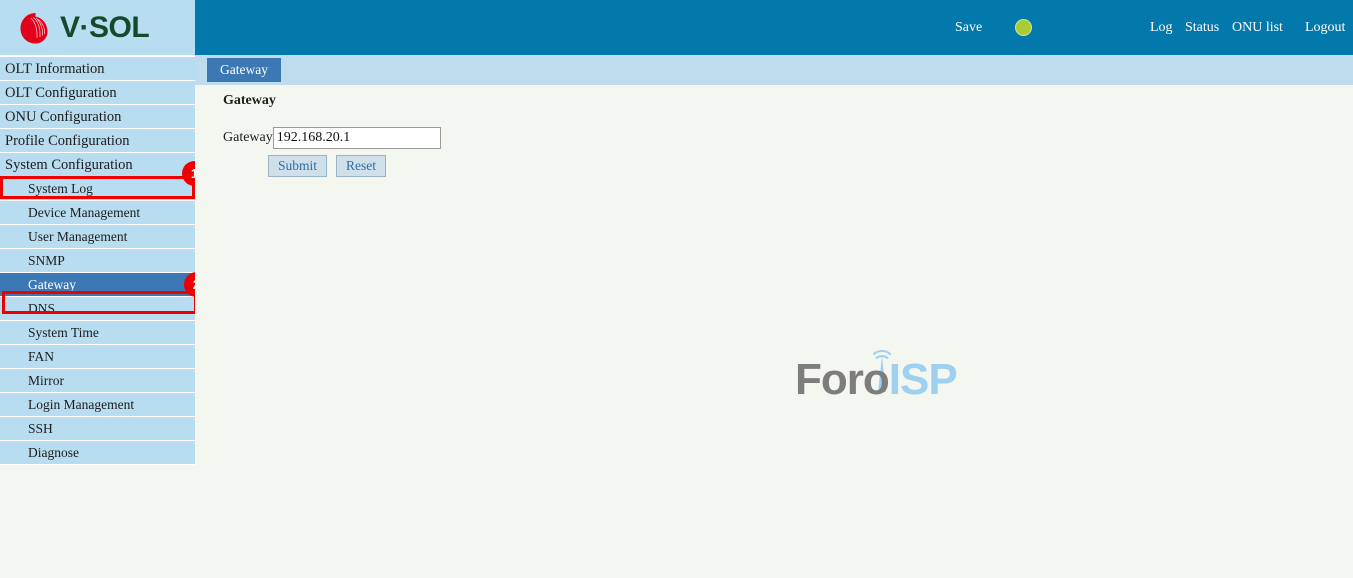 Image resolution: width=1353 pixels, height=578 pixels. What do you see at coordinates (244, 70) in the screenshot?
I see `tab-gateway: Gateway` at bounding box center [244, 70].